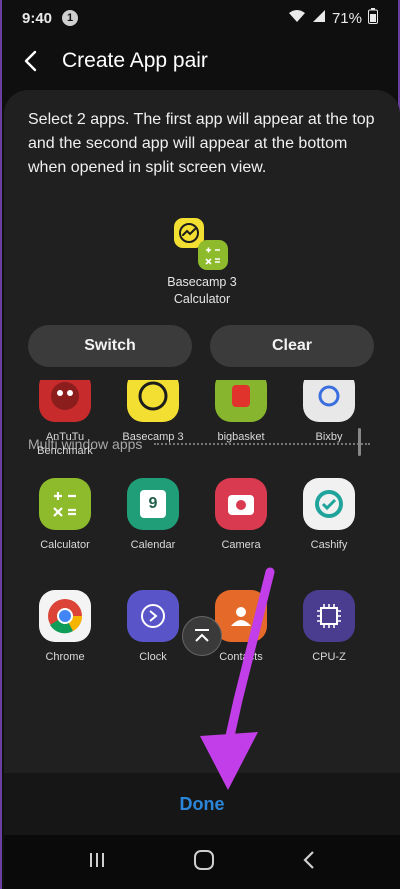 The height and width of the screenshot is (889, 400). Describe the element at coordinates (329, 504) in the screenshot. I see `cashify-icon` at that location.